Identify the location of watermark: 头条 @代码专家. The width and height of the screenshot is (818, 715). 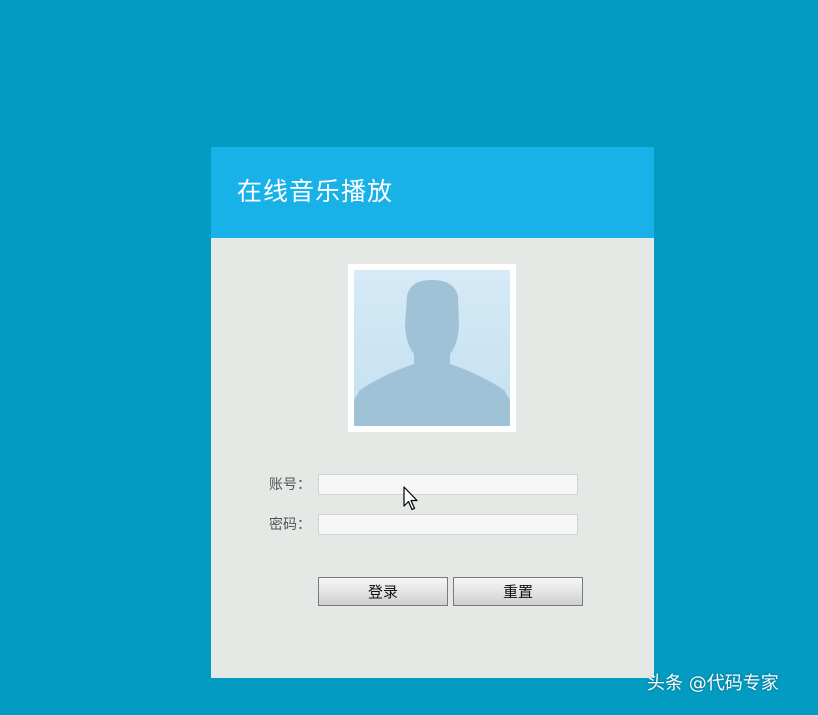
(713, 683).